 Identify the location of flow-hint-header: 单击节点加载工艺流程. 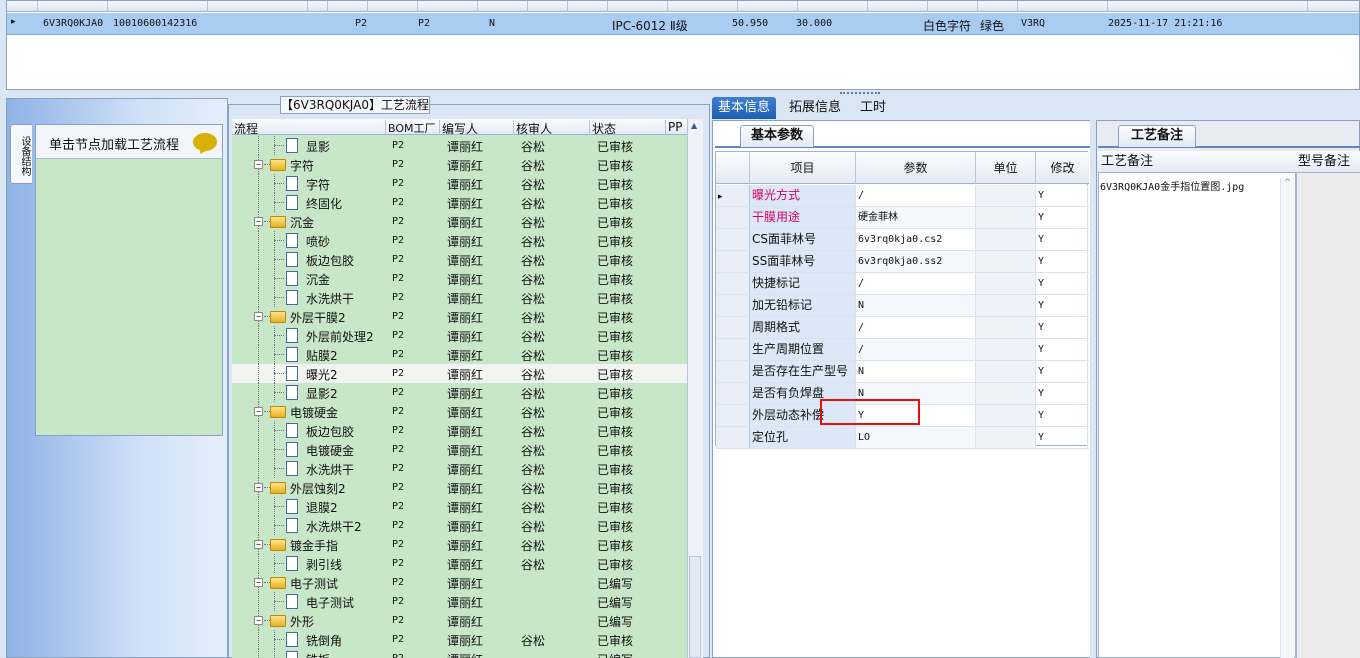
(129, 142).